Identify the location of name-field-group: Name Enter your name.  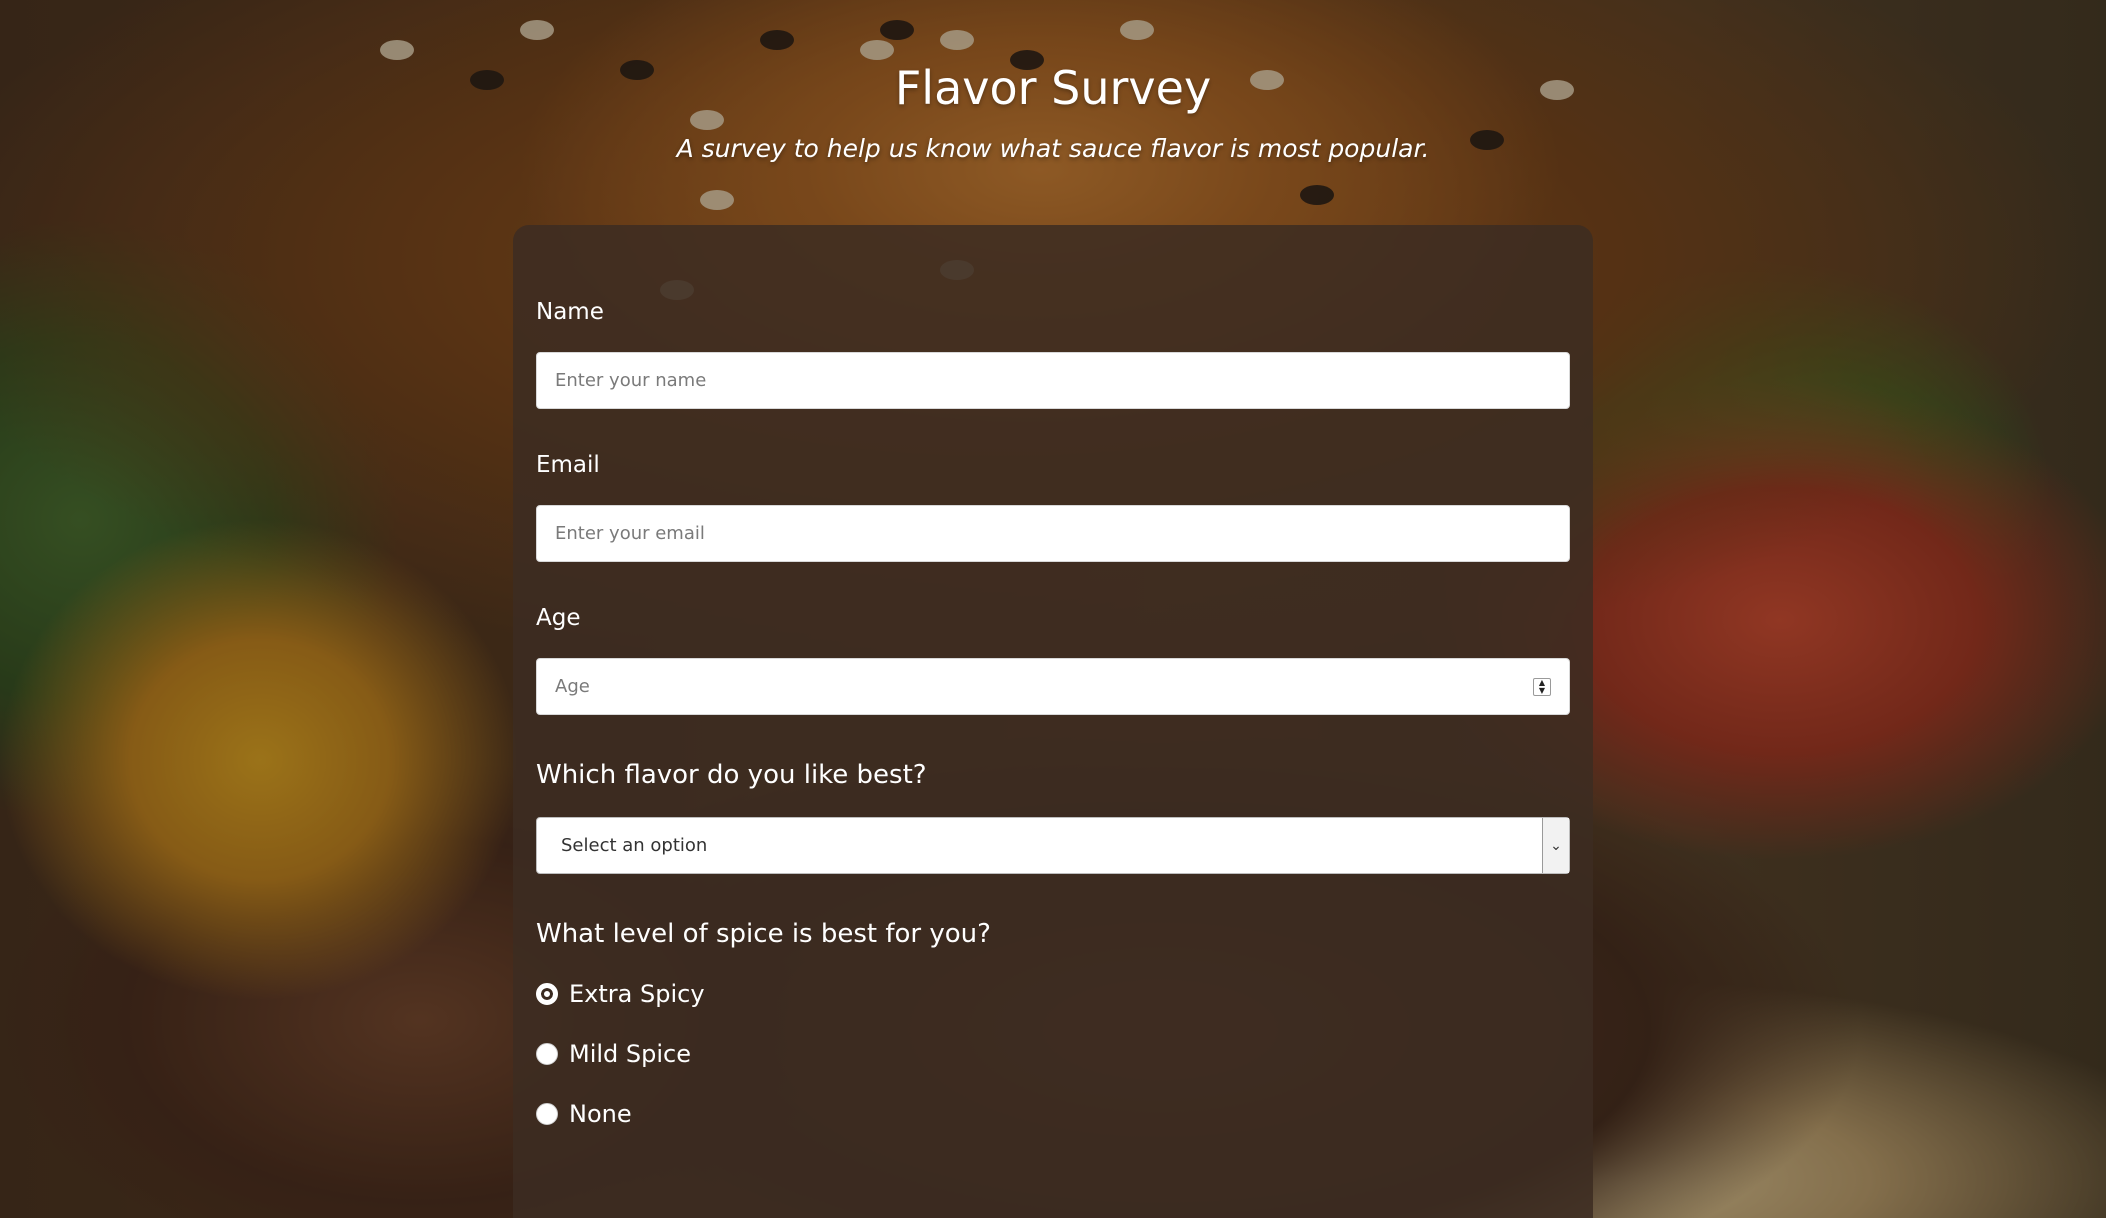
(1053, 353).